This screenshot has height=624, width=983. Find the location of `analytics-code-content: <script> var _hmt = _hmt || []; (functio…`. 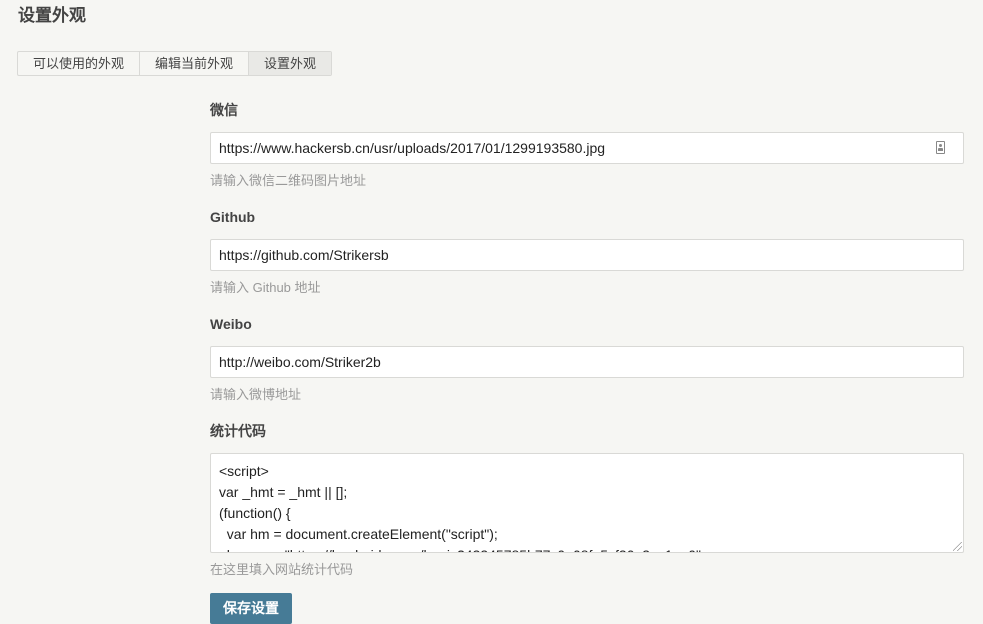

analytics-code-content: <script> var _hmt = _hmt || []; (functio… is located at coordinates (462, 507).